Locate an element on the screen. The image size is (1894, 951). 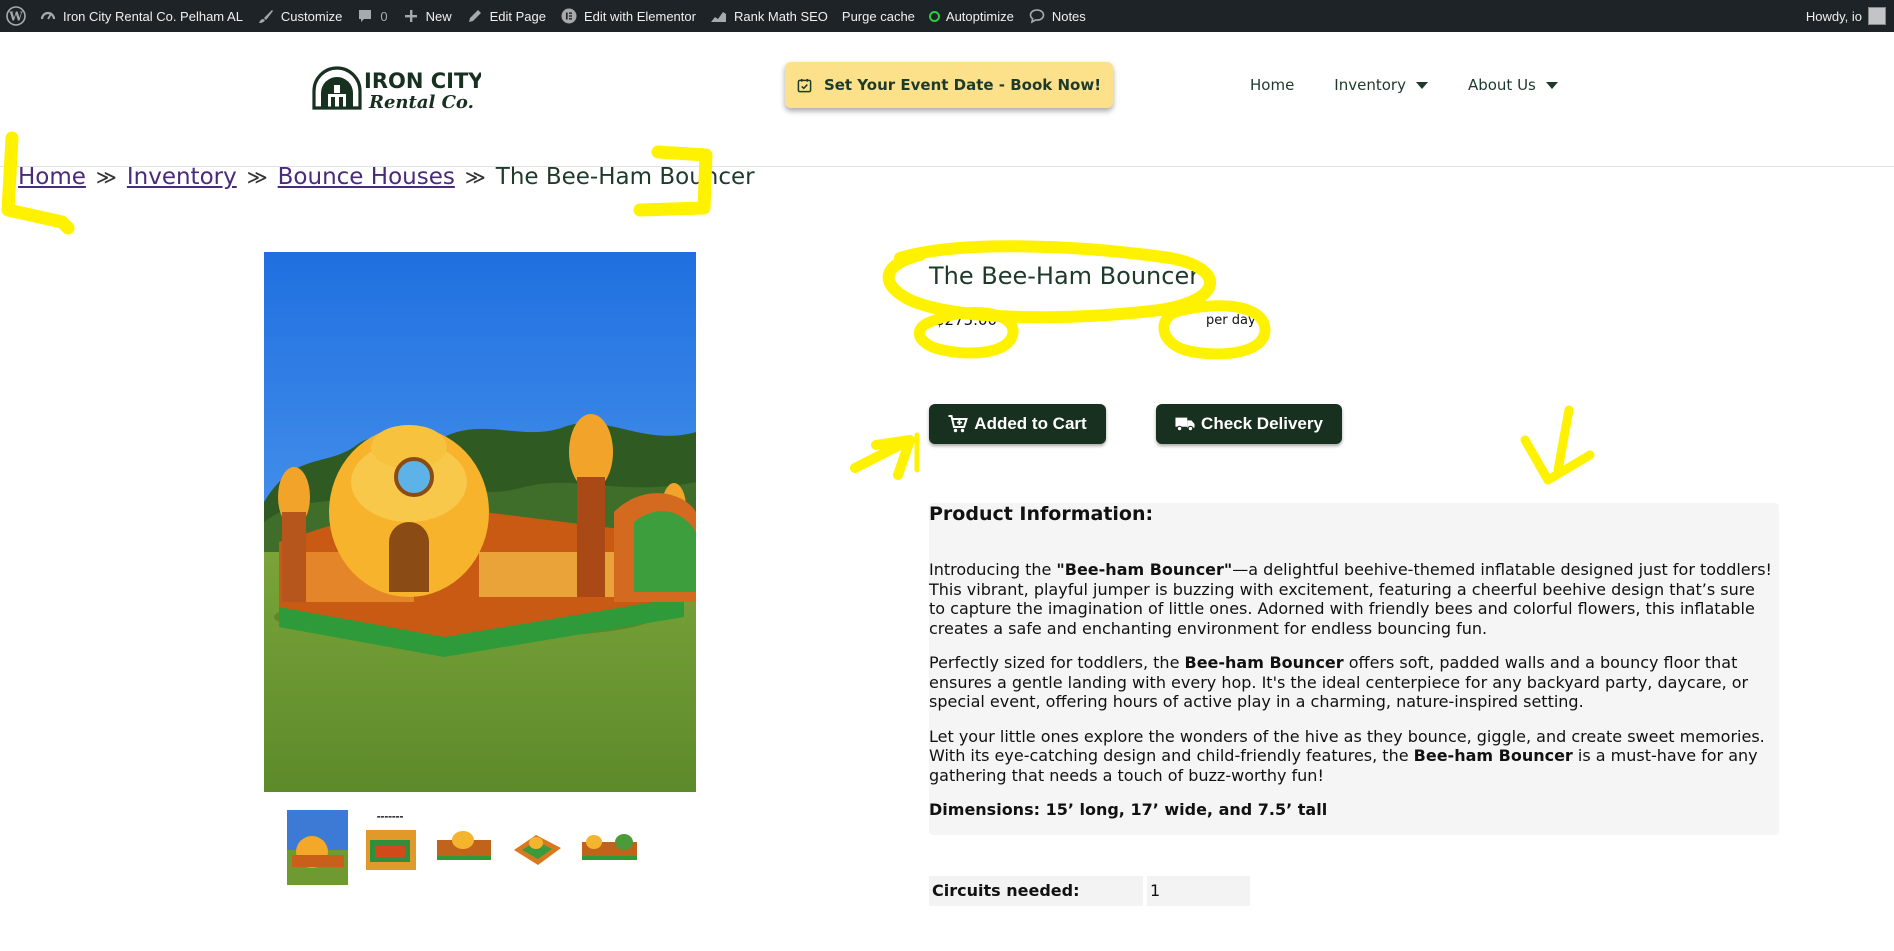
comments-count: 0 is located at coordinates (384, 16).